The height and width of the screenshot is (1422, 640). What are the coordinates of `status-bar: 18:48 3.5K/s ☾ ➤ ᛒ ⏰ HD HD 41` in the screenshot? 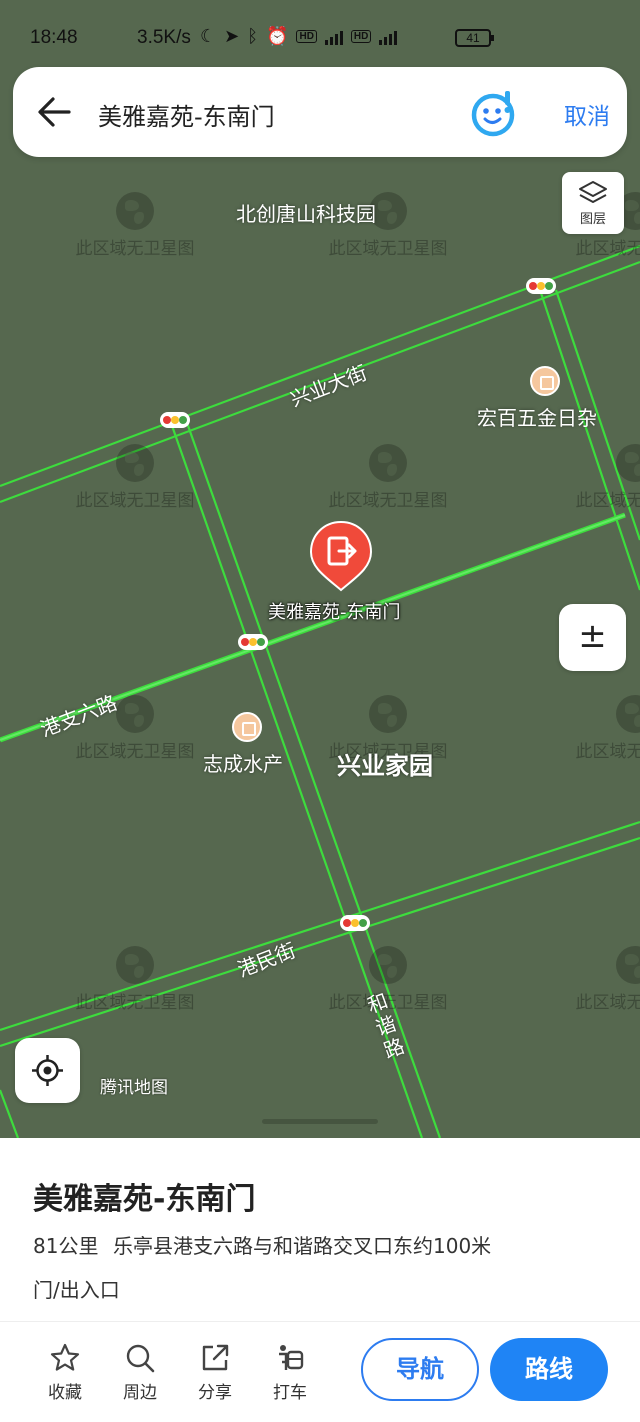 It's located at (320, 30).